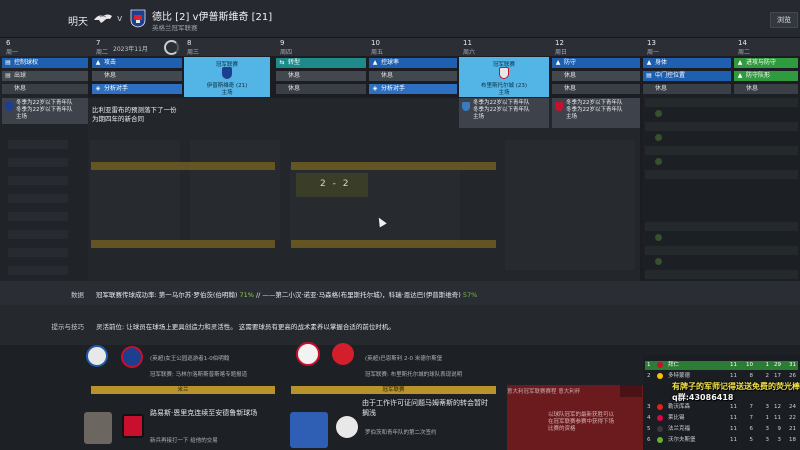 This screenshot has height=450, width=800. Describe the element at coordinates (403, 358) in the screenshot. I see `news-headline: (英超)巴恩斯利 2-0 米德尔斯堡` at that location.